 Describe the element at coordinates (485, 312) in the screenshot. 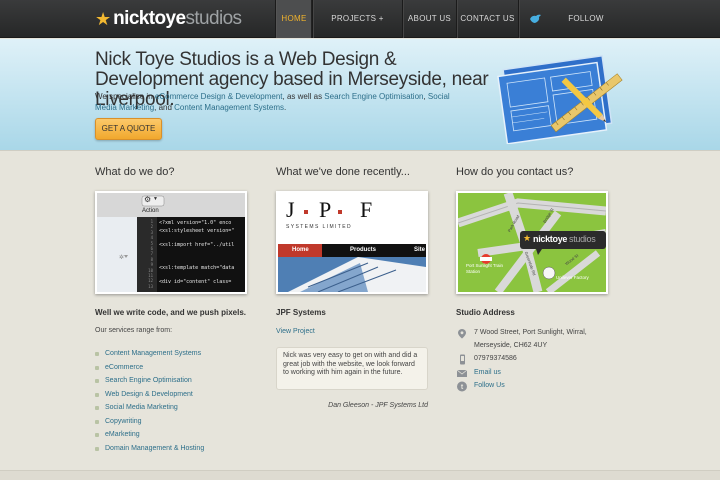

I see `address-title: Studio Address` at that location.